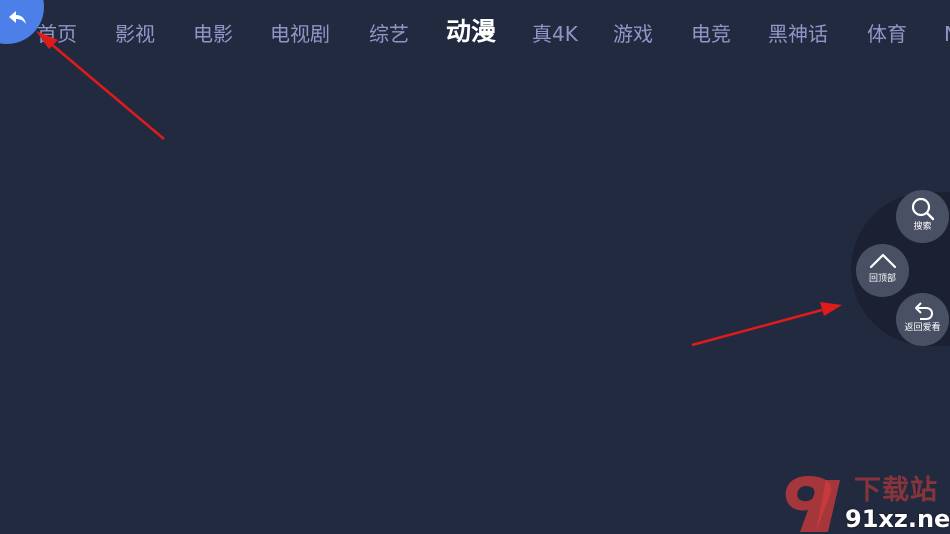 The width and height of the screenshot is (950, 534). I want to click on search-button: 搜索, so click(922, 216).